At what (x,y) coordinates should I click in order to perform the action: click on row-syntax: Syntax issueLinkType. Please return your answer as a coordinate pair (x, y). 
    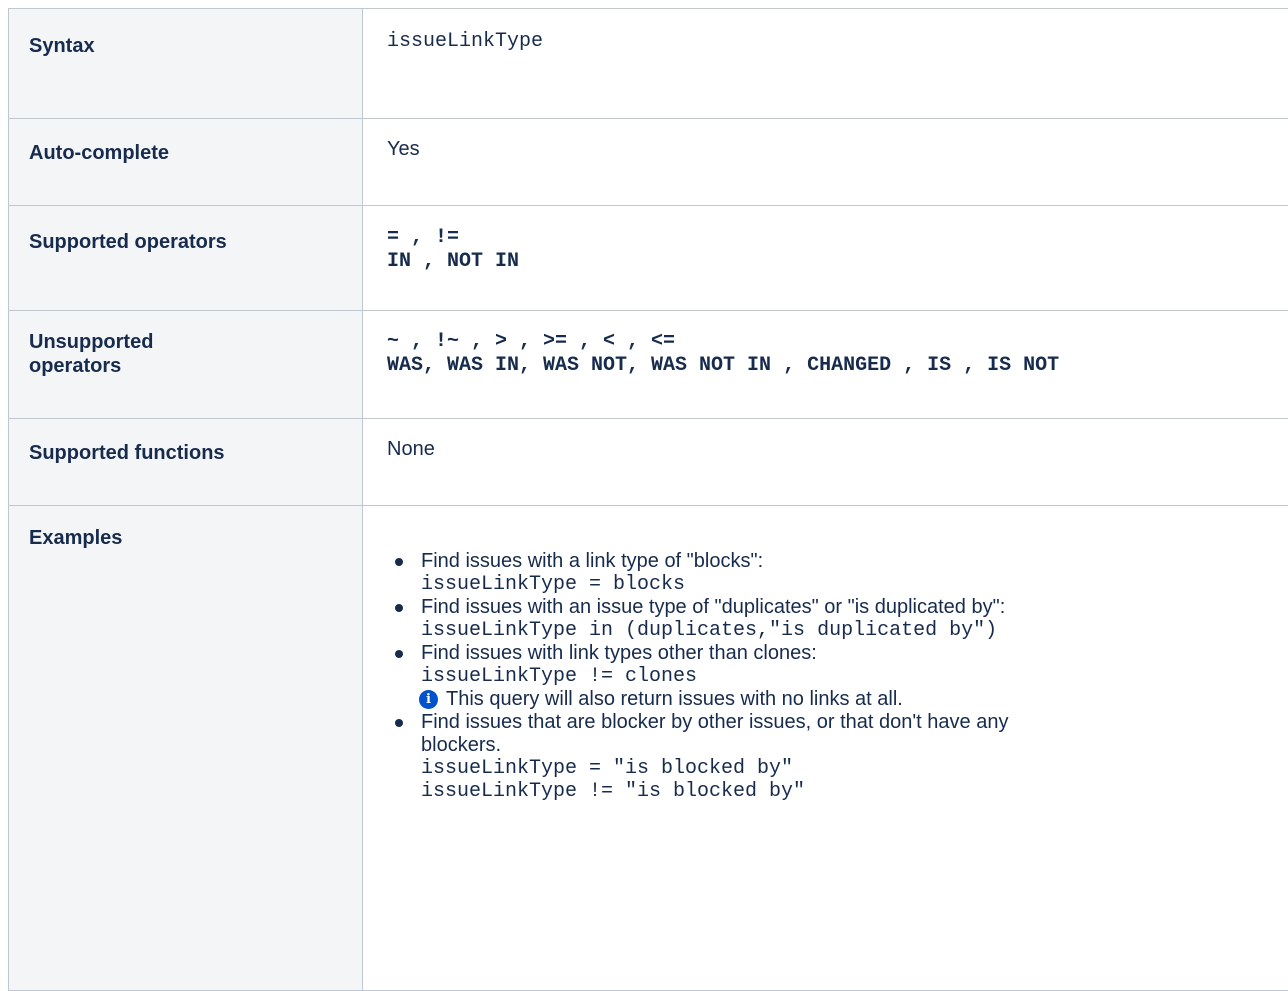
    Looking at the image, I should click on (648, 64).